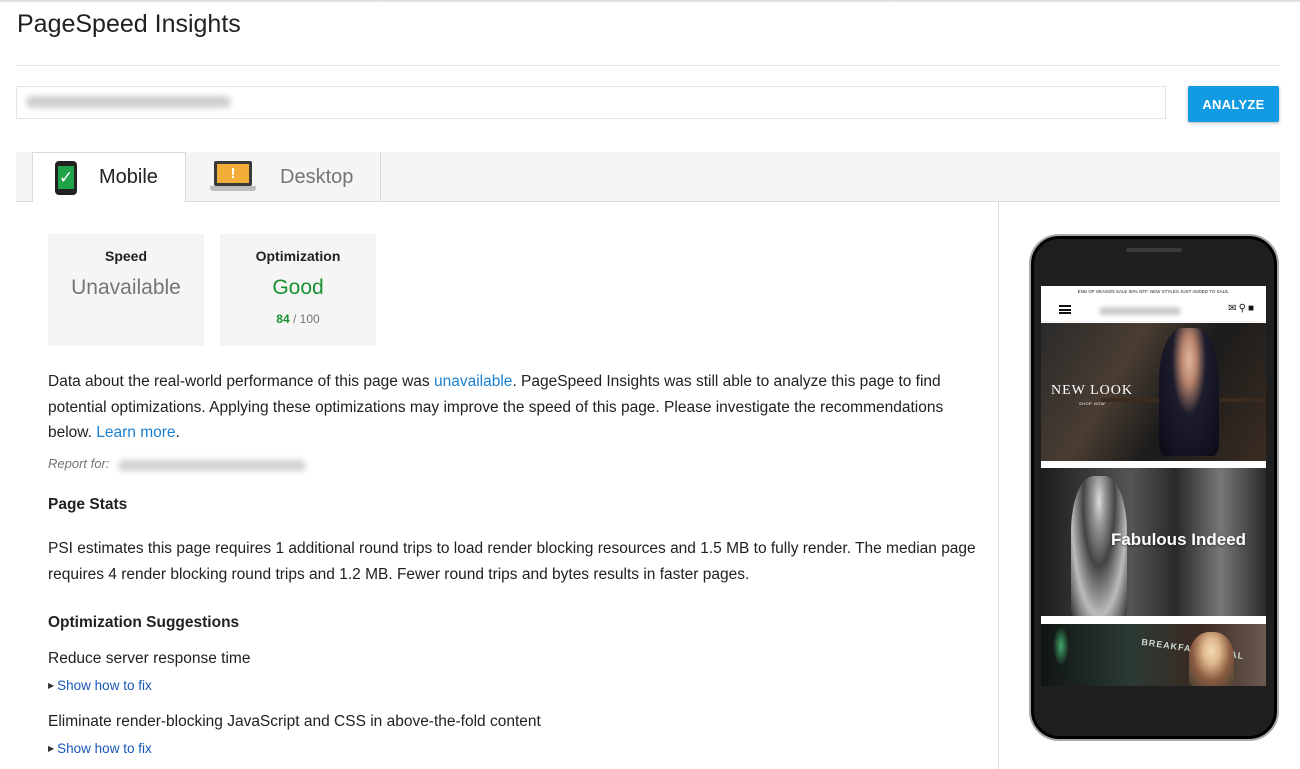 The width and height of the screenshot is (1300, 769). I want to click on suggestion-title: Reduce server response time, so click(149, 658).